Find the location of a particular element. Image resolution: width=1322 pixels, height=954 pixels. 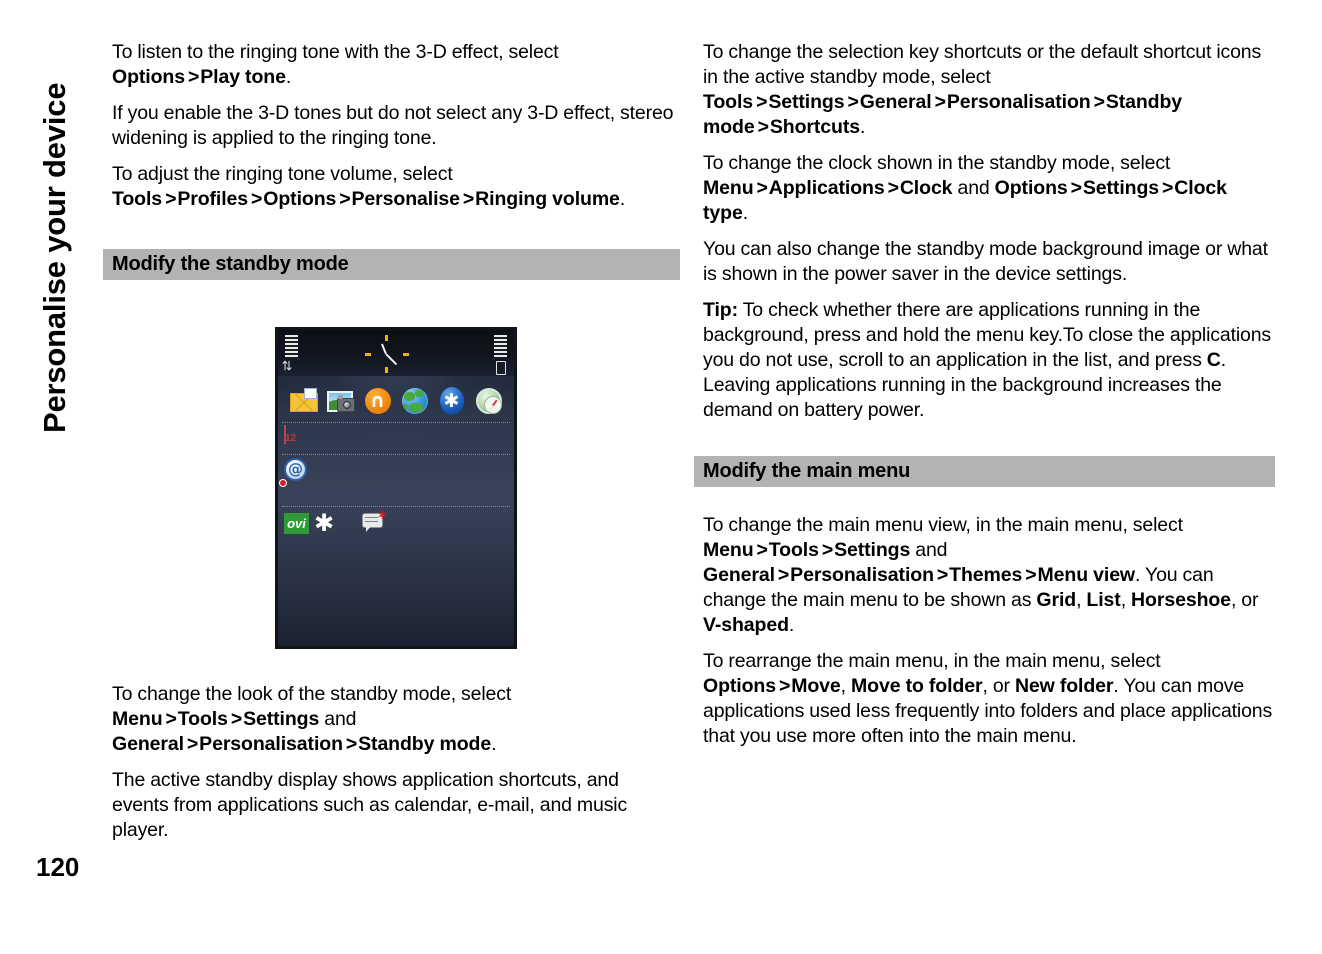

page-number: 120 is located at coordinates (58, 867).